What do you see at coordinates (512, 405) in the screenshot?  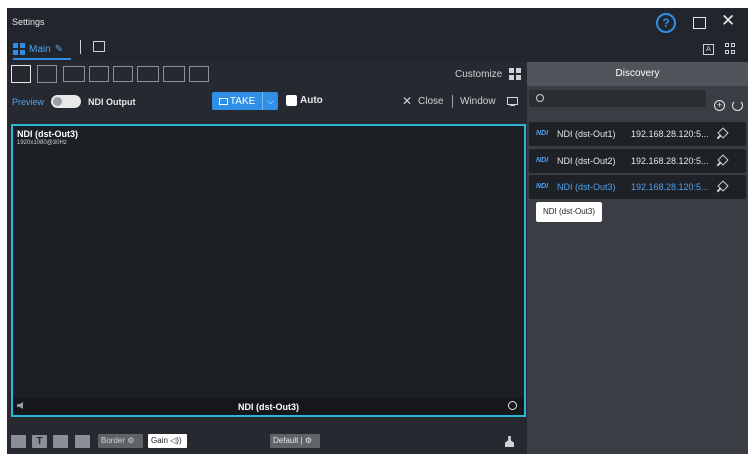 I see `settings-gear-icon` at bounding box center [512, 405].